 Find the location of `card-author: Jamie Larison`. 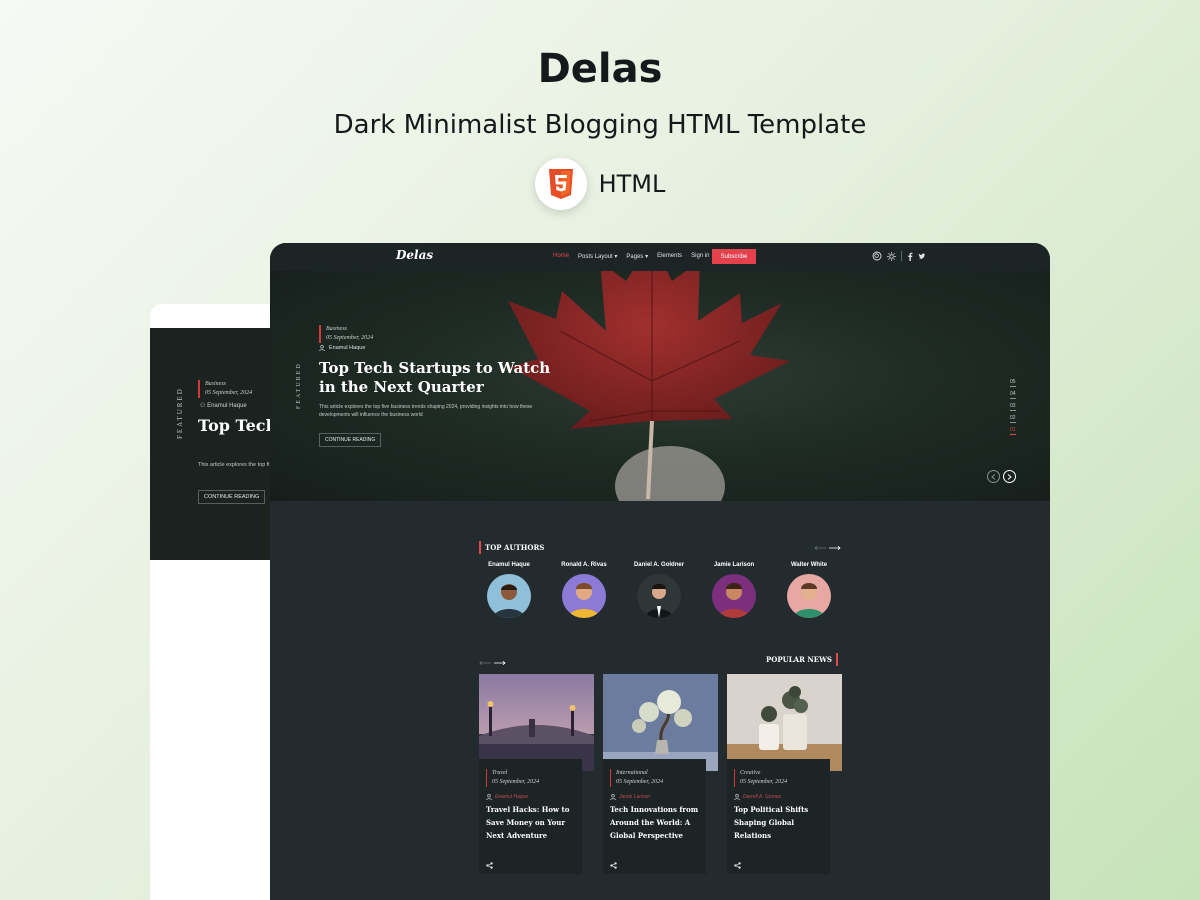

card-author: Jamie Larison is located at coordinates (654, 797).